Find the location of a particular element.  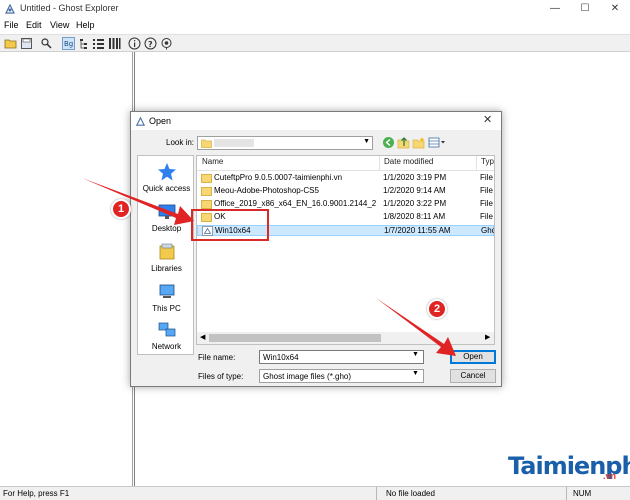

network-icon is located at coordinates (166, 329).